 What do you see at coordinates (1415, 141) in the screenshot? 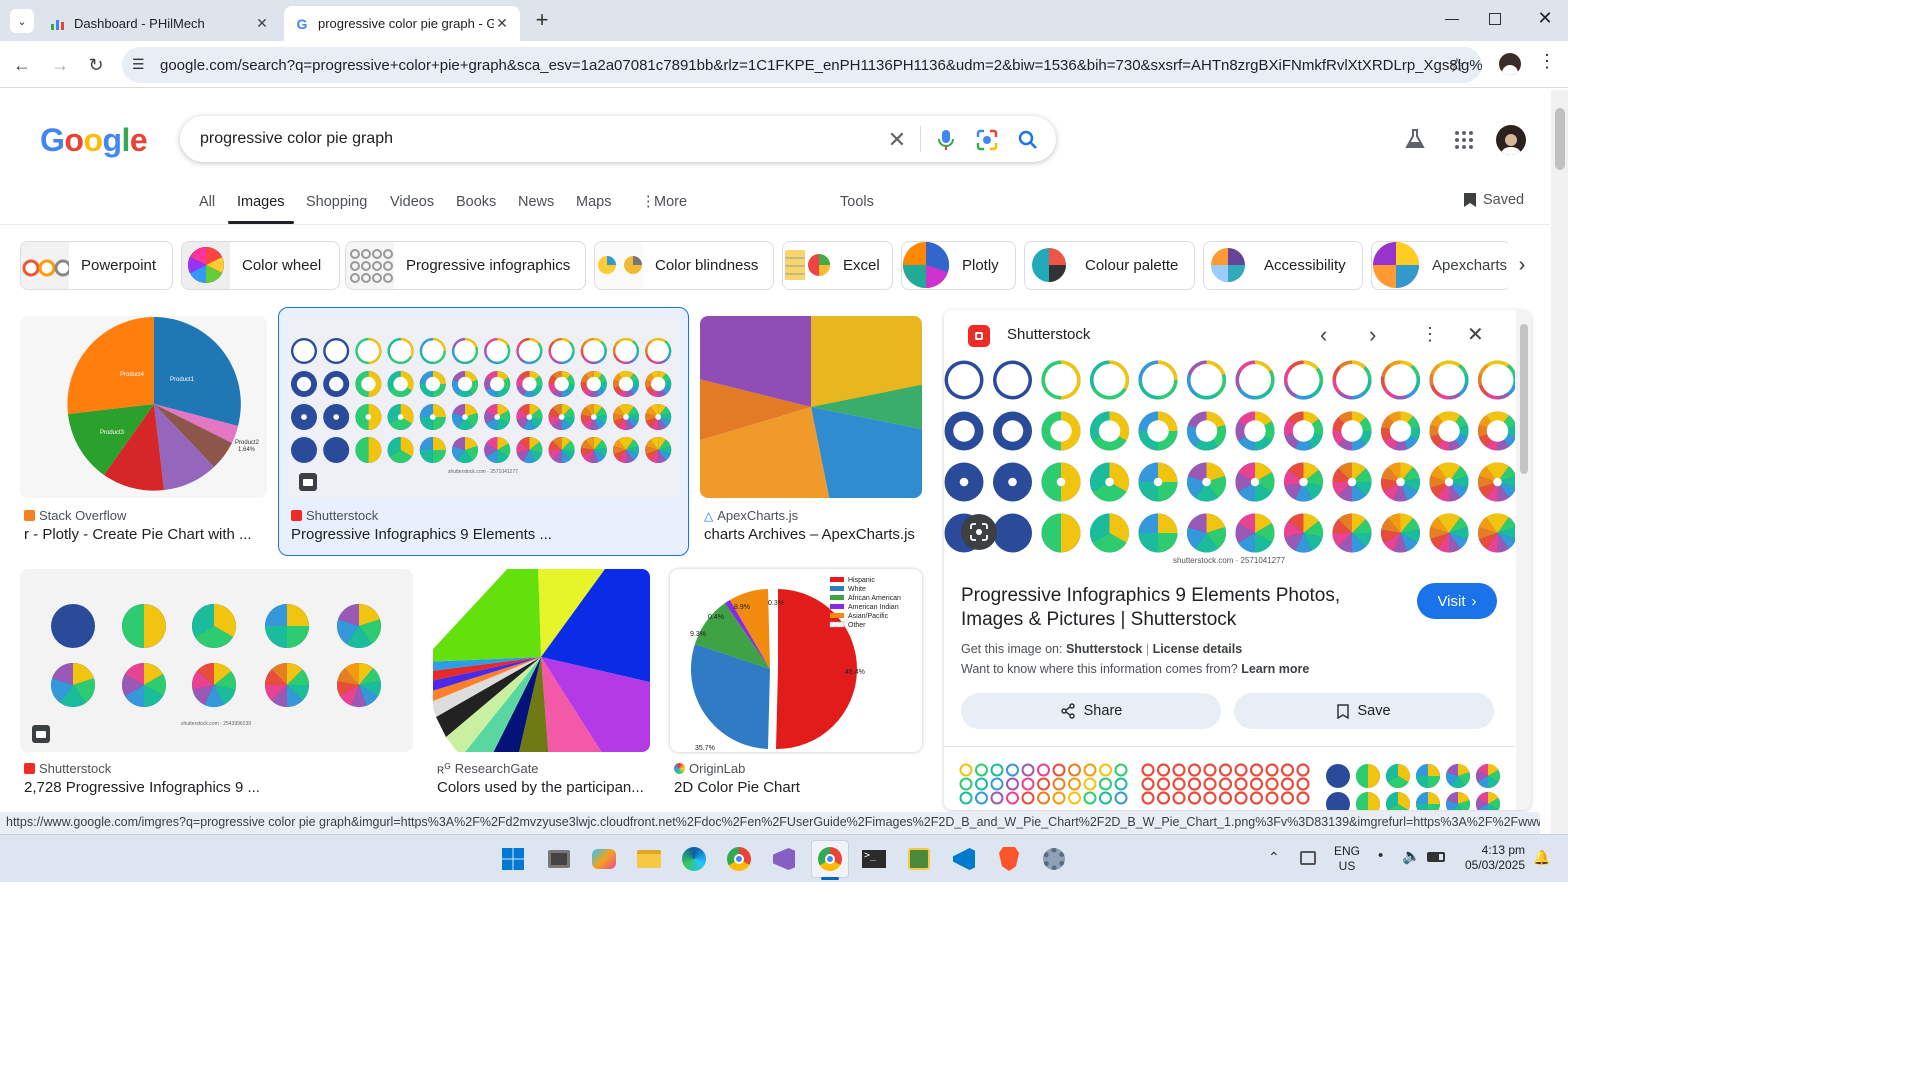
I see `labs-flask-icon` at bounding box center [1415, 141].